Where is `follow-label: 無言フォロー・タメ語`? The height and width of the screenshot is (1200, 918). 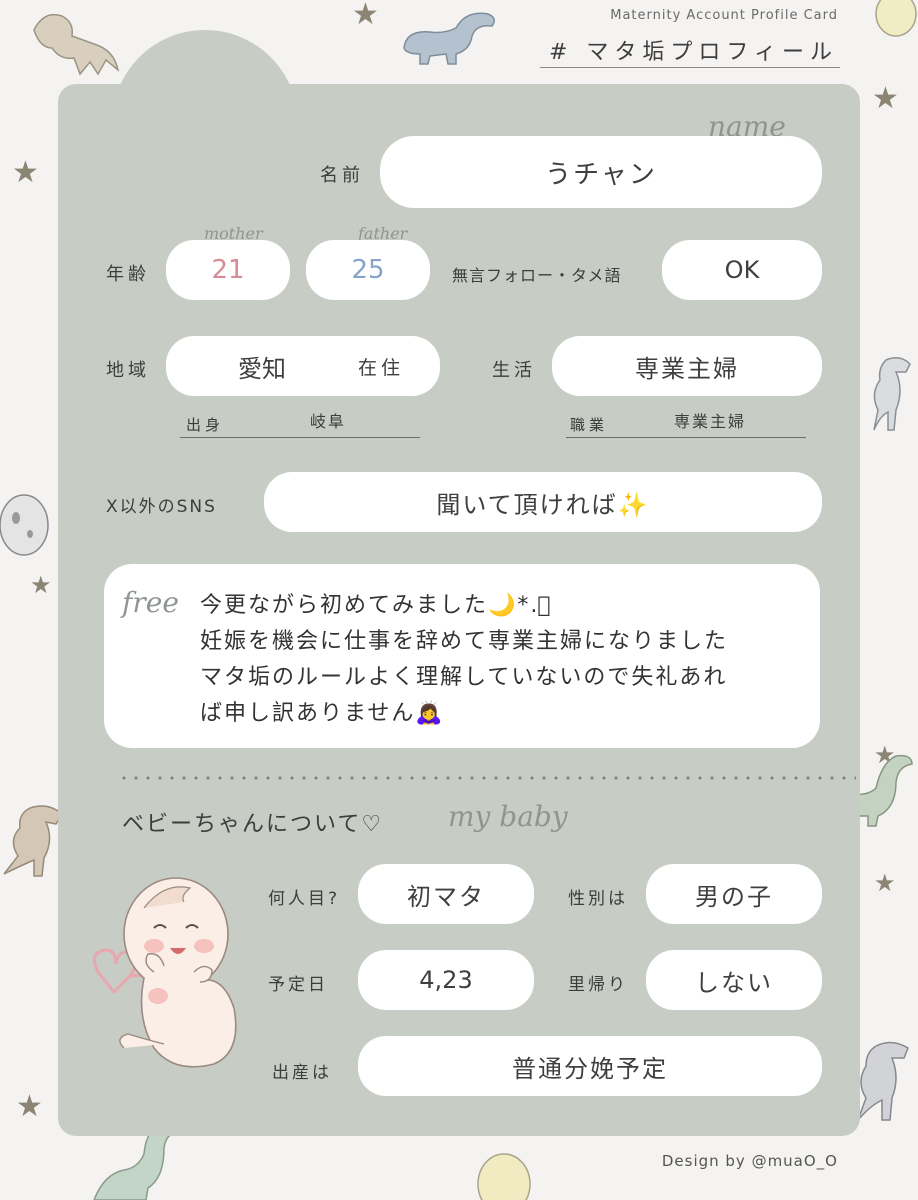
follow-label: 無言フォロー・タメ語 is located at coordinates (537, 275).